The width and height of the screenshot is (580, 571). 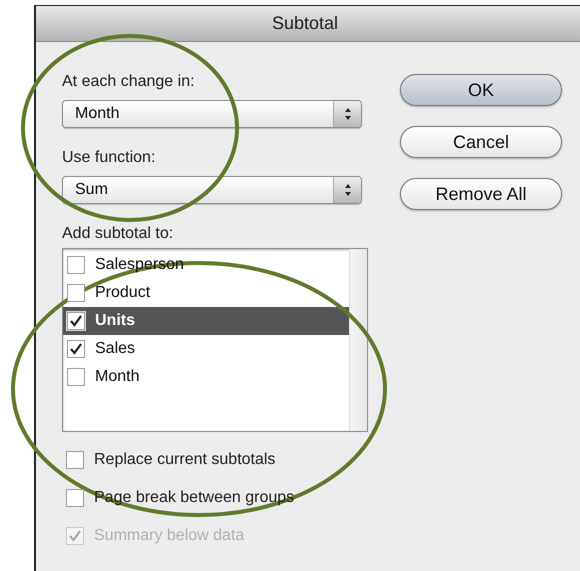 What do you see at coordinates (206, 293) in the screenshot?
I see `list-item: Product` at bounding box center [206, 293].